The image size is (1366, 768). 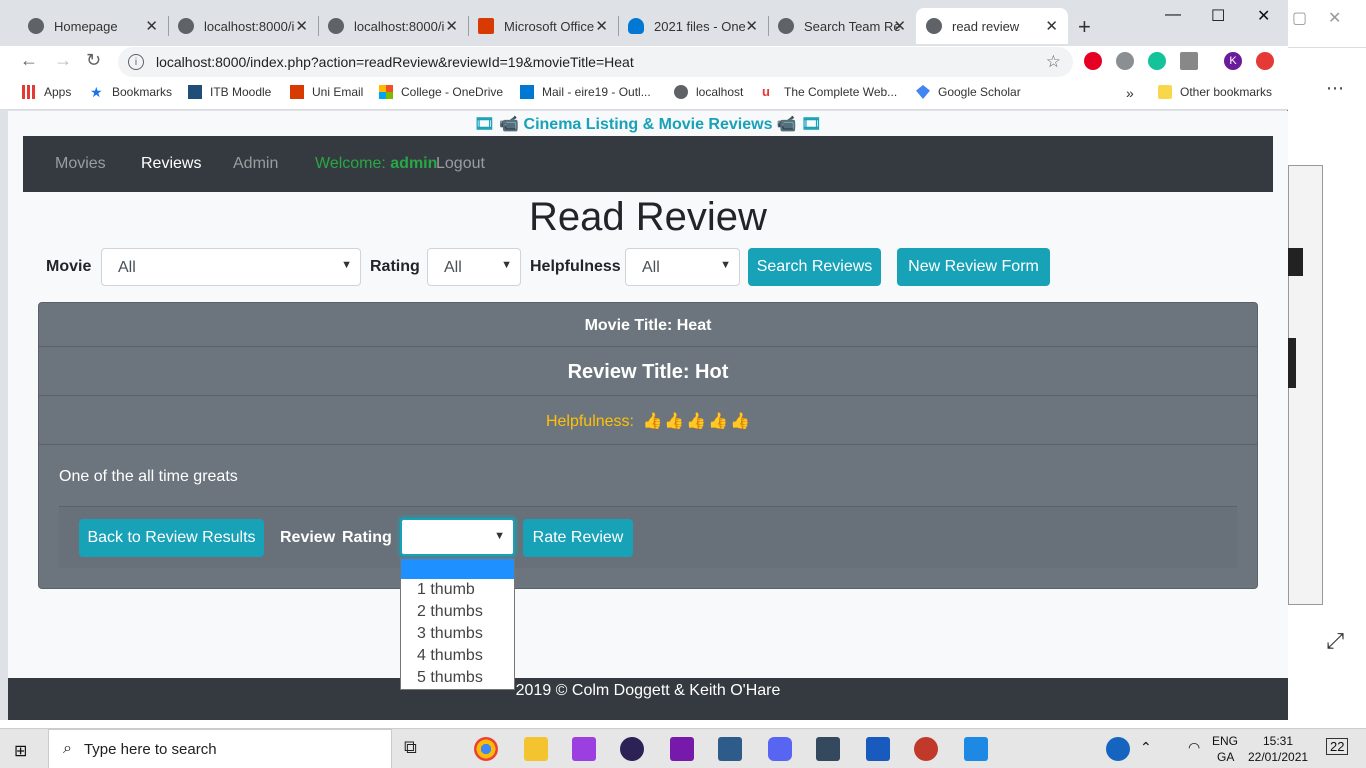 I want to click on bookmark-star-icon: ☆, so click(x=1053, y=62).